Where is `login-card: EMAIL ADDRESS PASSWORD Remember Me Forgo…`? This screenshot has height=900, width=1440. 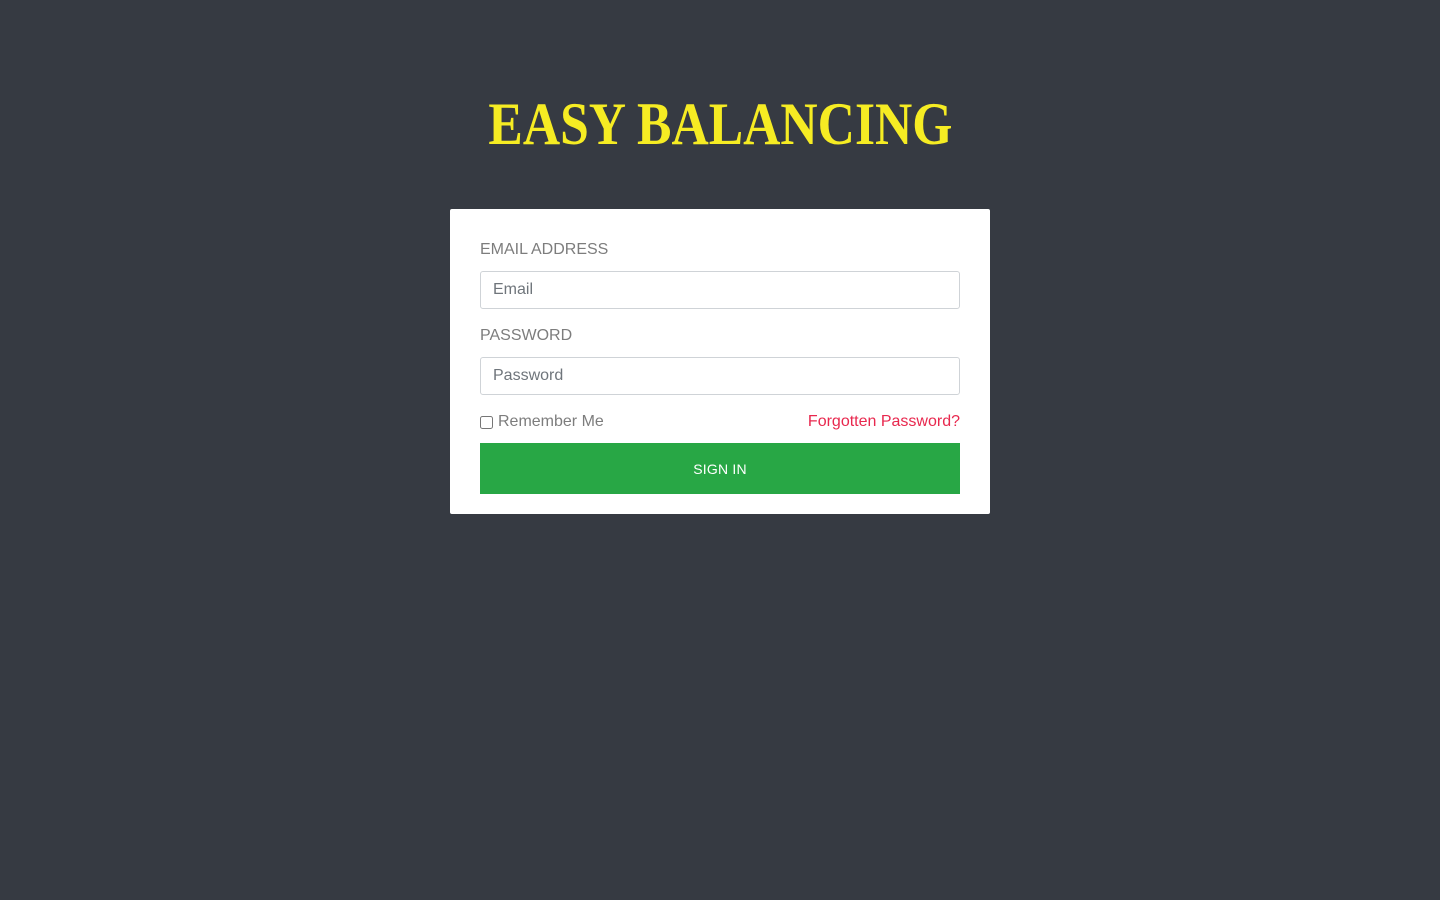
login-card: EMAIL ADDRESS PASSWORD Remember Me Forgo… is located at coordinates (720, 361).